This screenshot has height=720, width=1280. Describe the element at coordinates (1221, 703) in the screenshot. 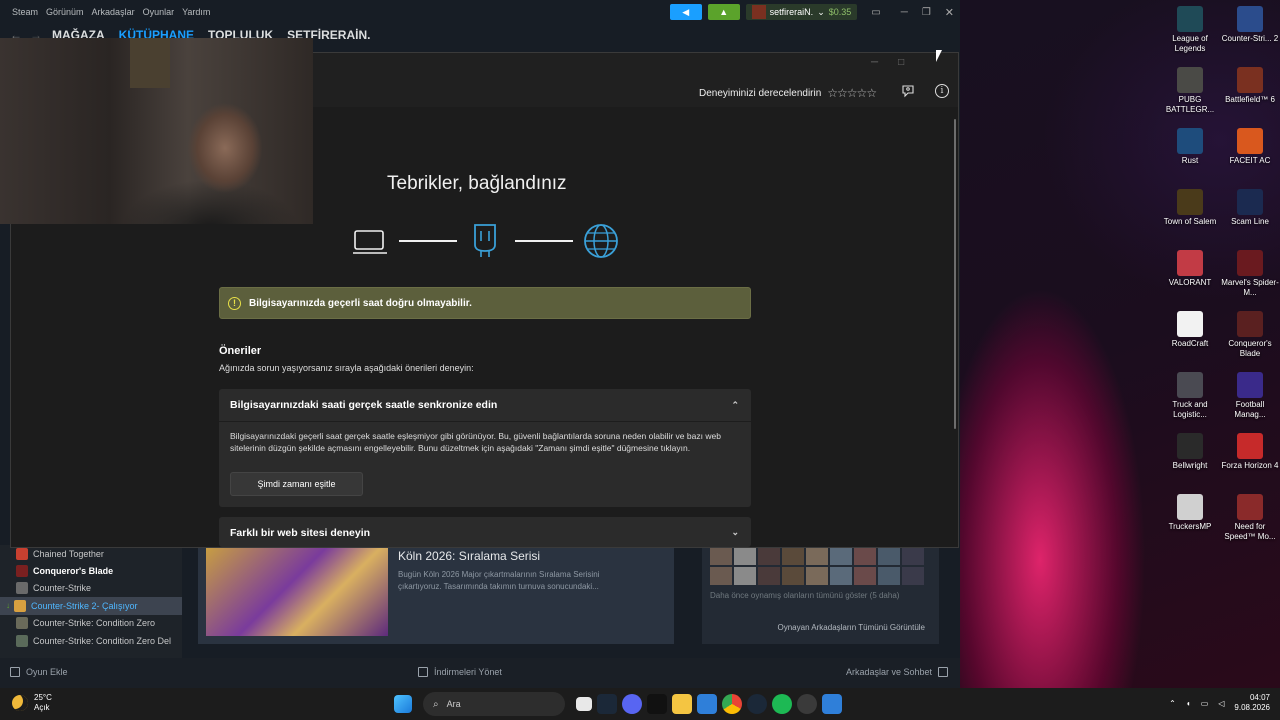

I see `volume-icon: ◁` at that location.